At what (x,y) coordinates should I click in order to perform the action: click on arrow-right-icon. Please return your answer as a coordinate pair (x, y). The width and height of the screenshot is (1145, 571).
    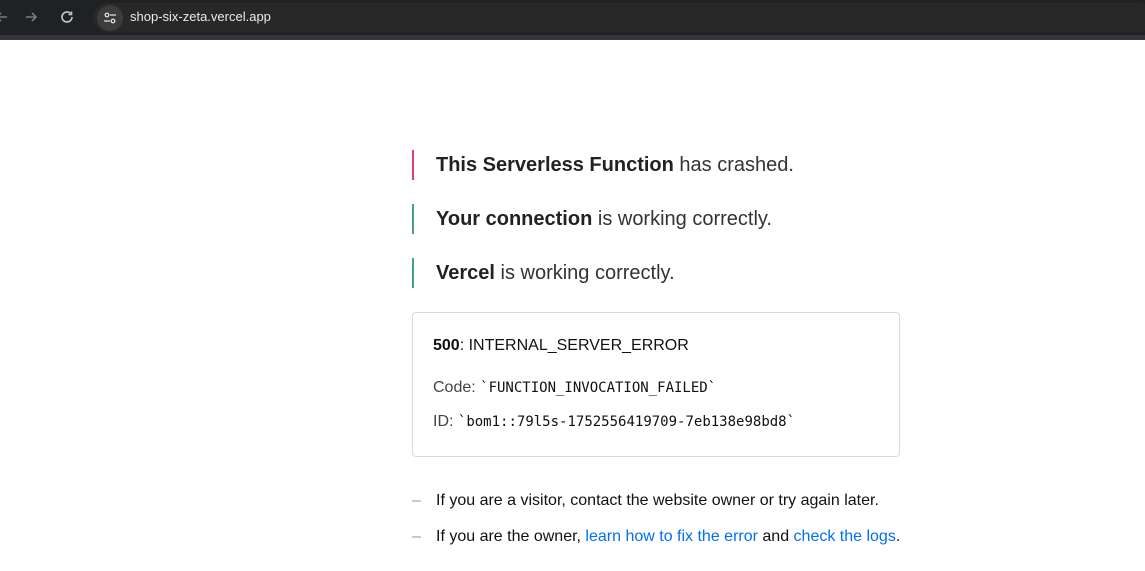
    Looking at the image, I should click on (32, 17).